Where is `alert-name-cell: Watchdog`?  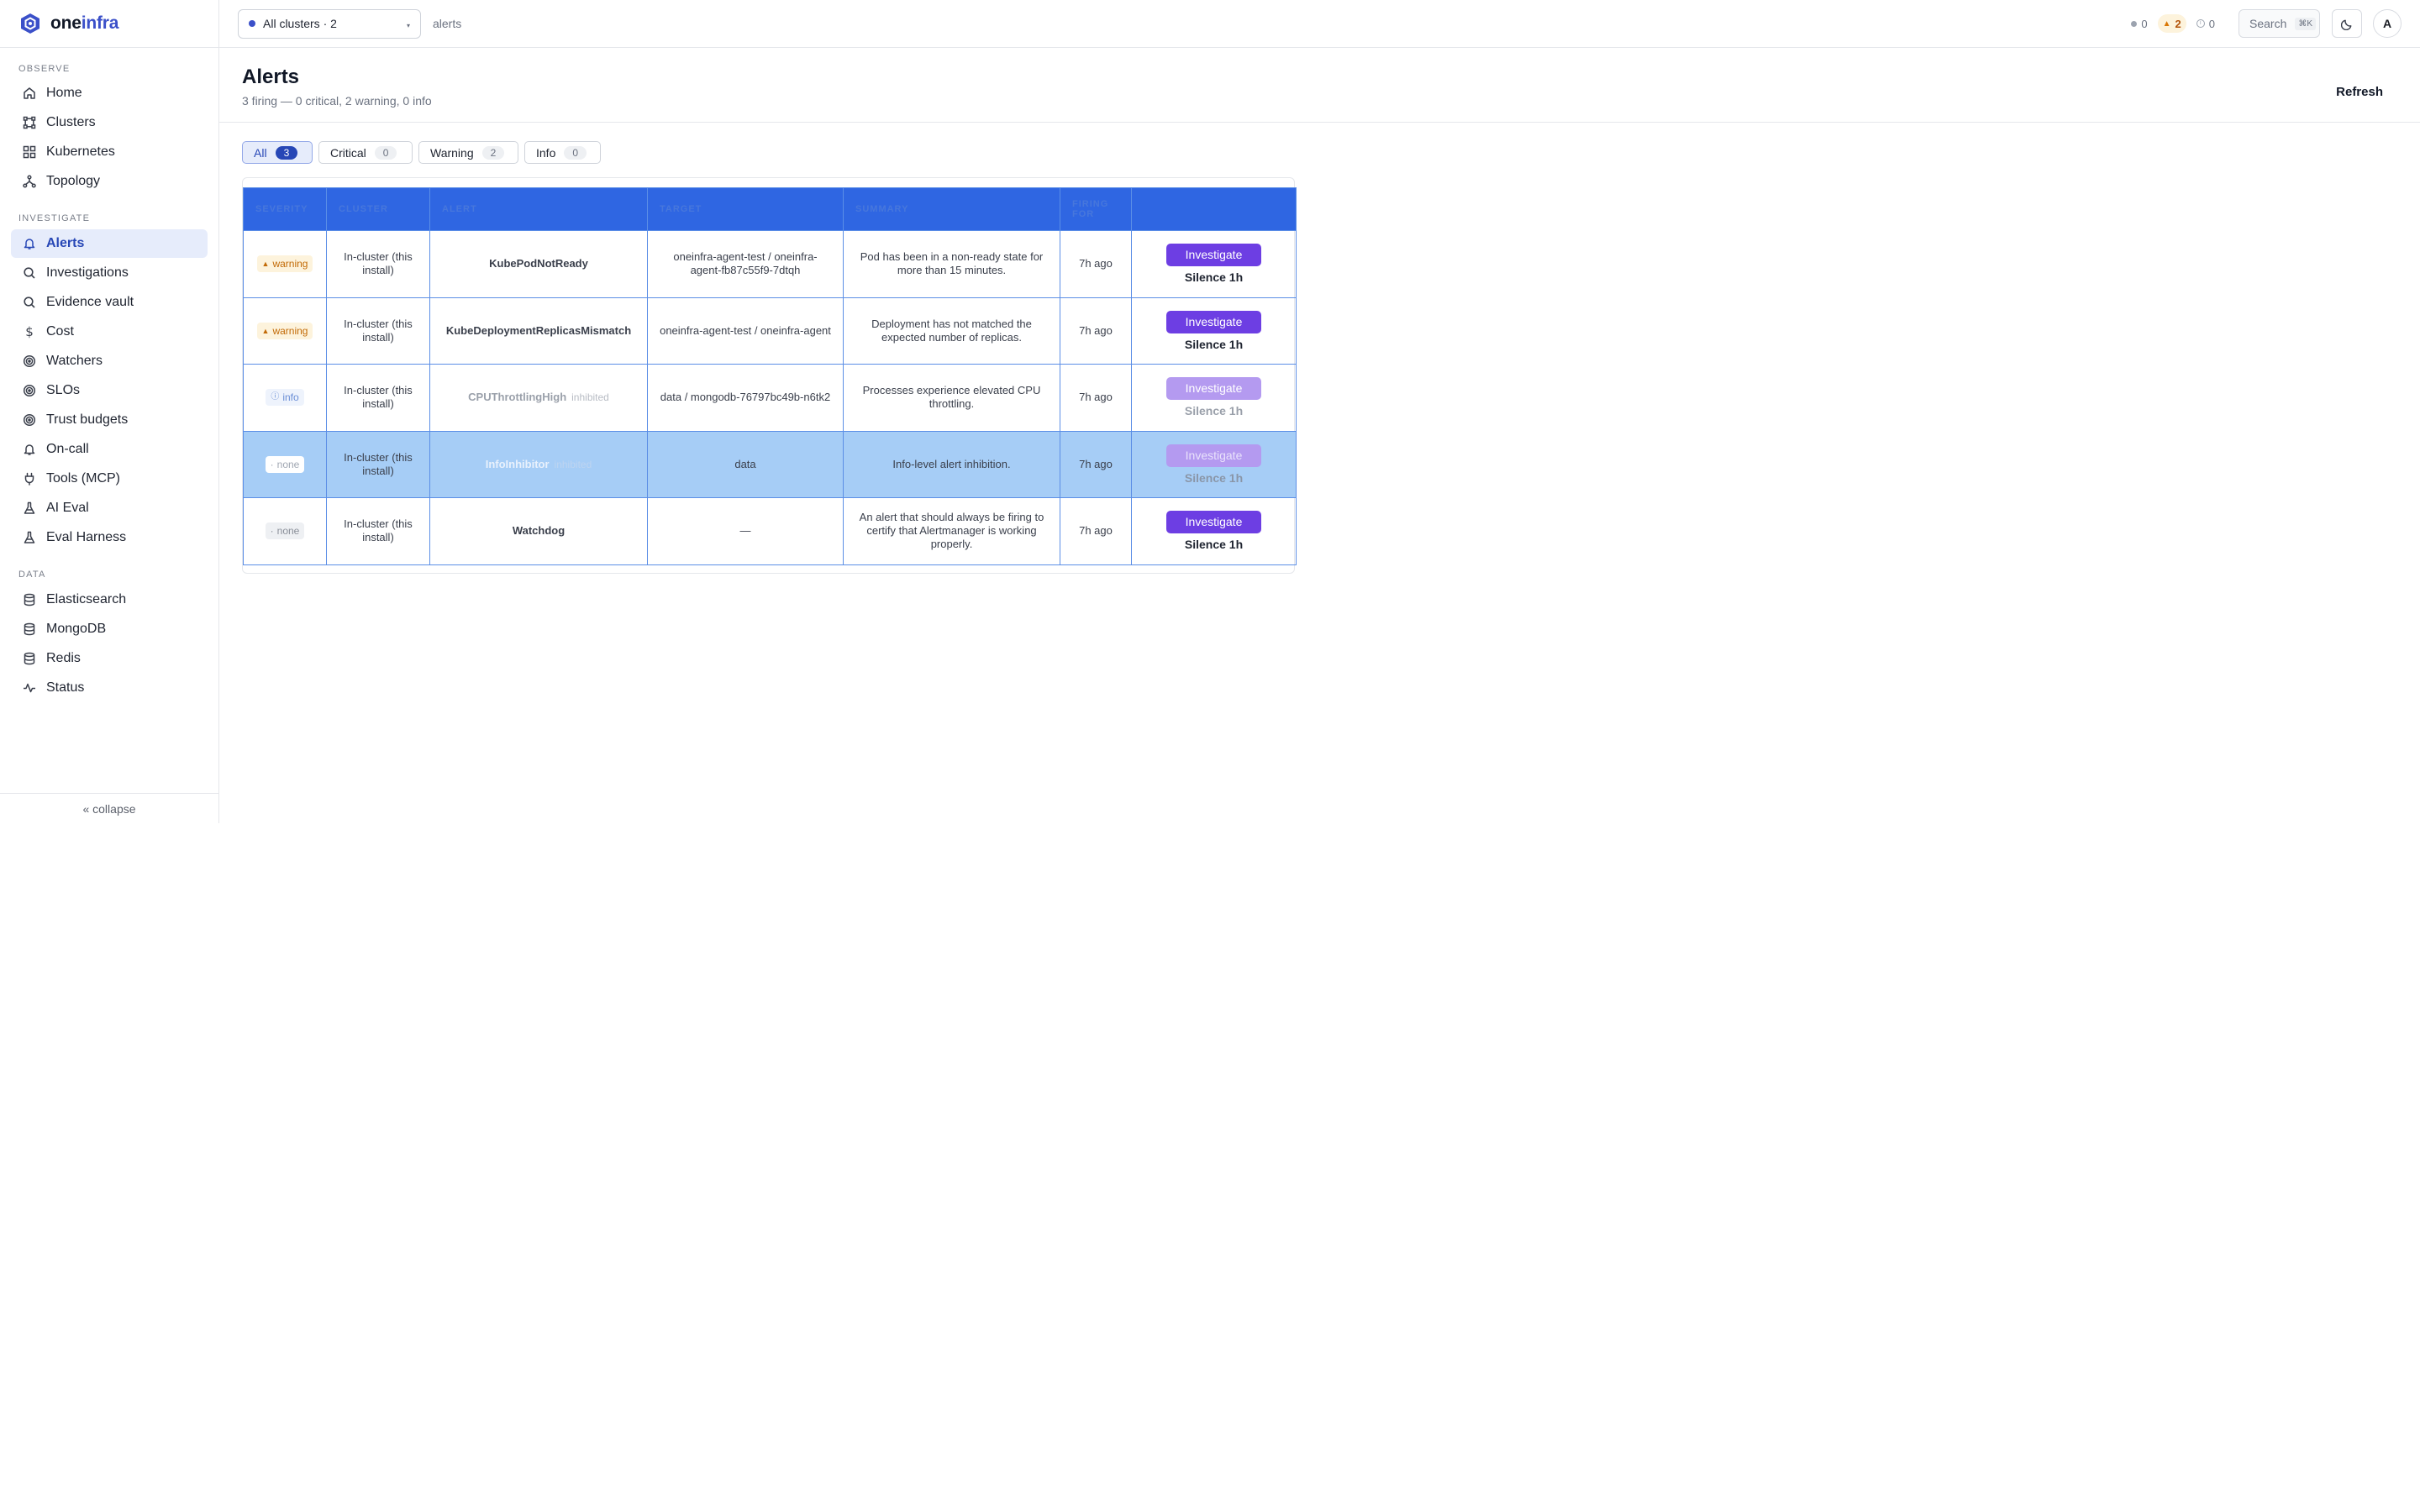
alert-name-cell: Watchdog is located at coordinates (538, 531).